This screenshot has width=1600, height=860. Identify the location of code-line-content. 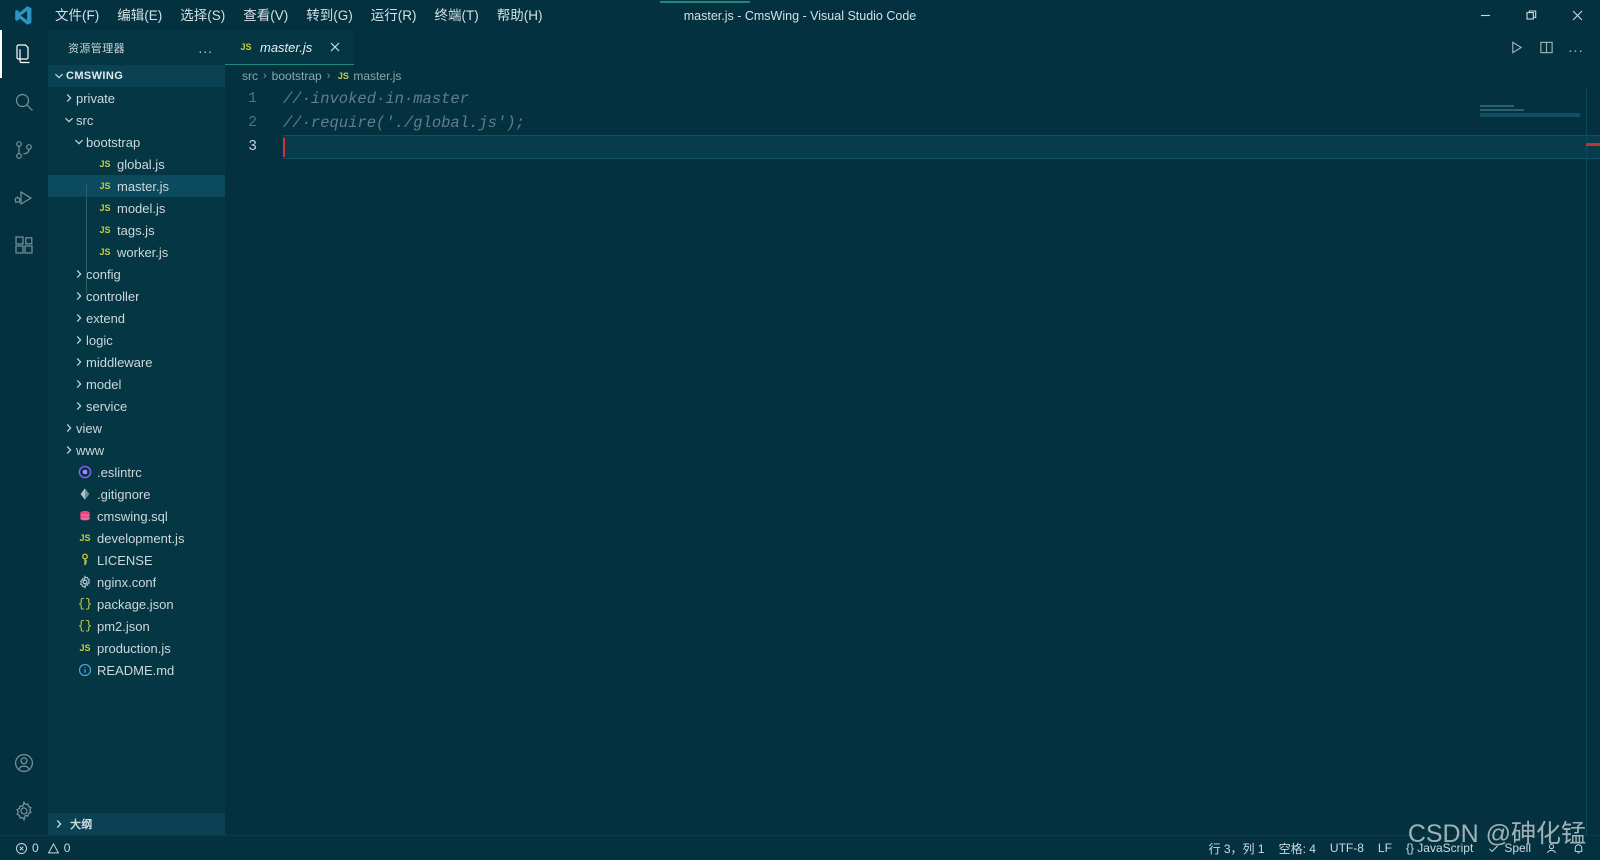
(941, 147).